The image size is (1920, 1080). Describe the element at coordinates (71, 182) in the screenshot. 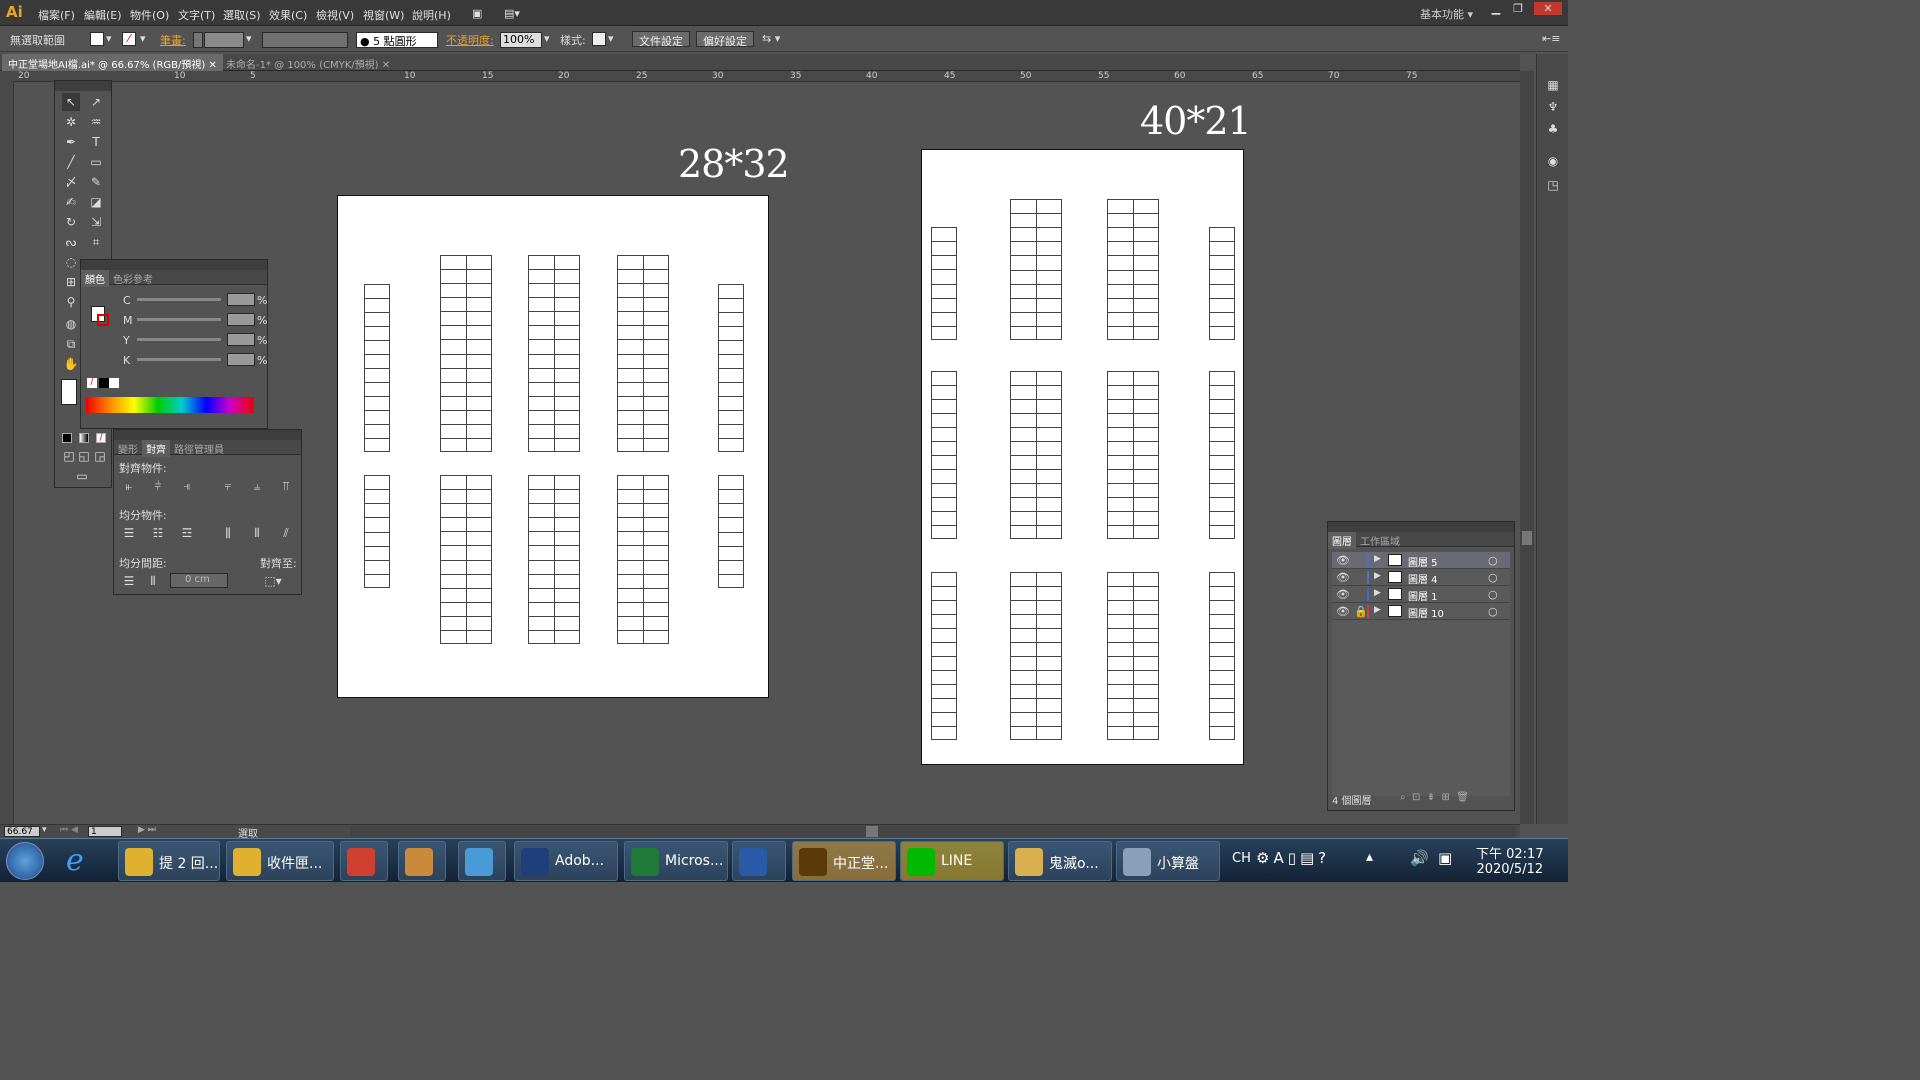

I see `paintbrush-tool-icon: 〆` at that location.